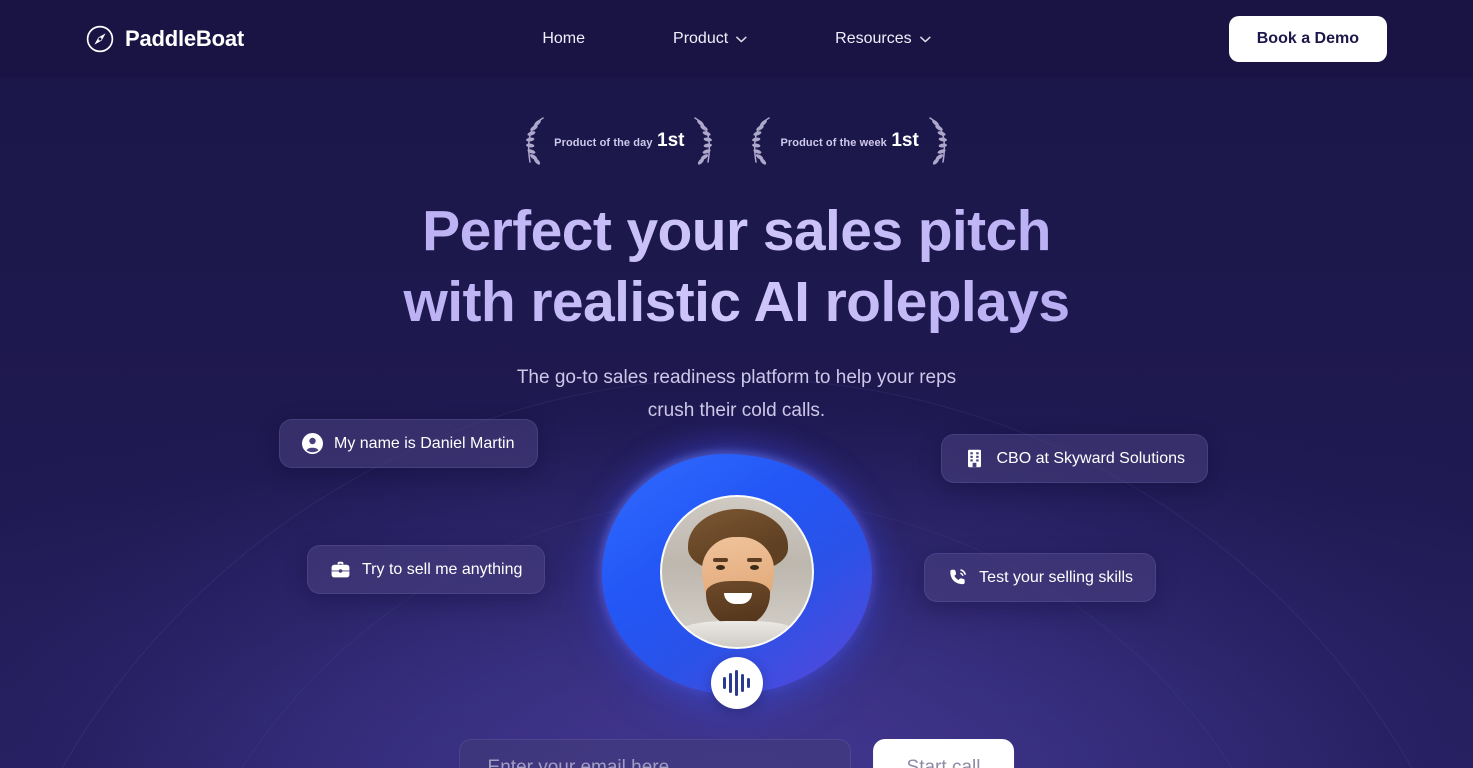 The image size is (1473, 768). What do you see at coordinates (185, 38) in the screenshot?
I see `brand-name: PaddleBoat` at bounding box center [185, 38].